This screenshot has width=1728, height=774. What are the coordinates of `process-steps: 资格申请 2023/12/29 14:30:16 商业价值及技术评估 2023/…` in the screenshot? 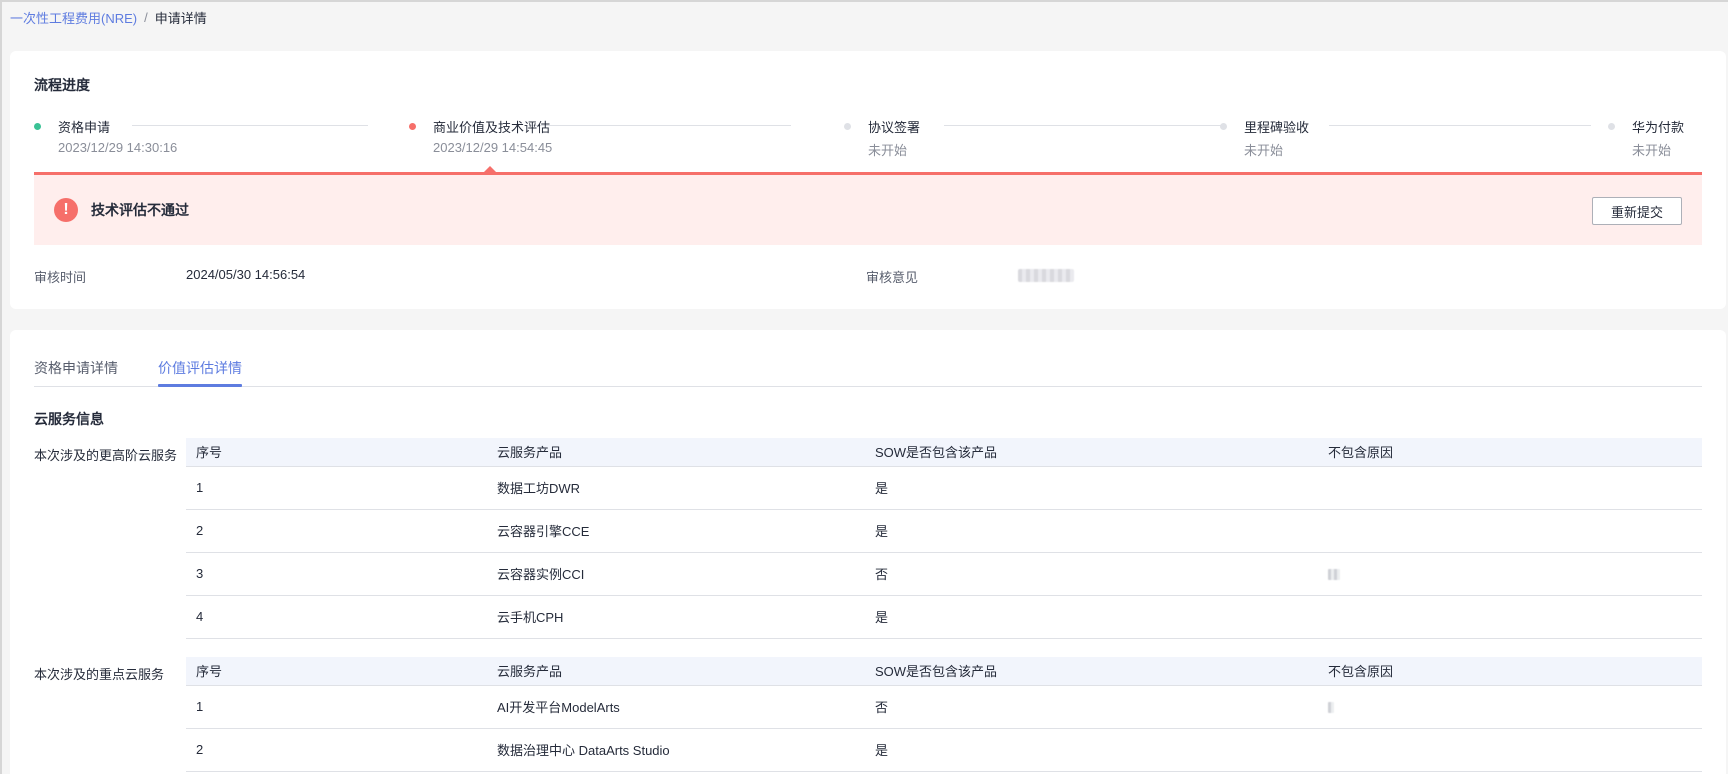 It's located at (868, 141).